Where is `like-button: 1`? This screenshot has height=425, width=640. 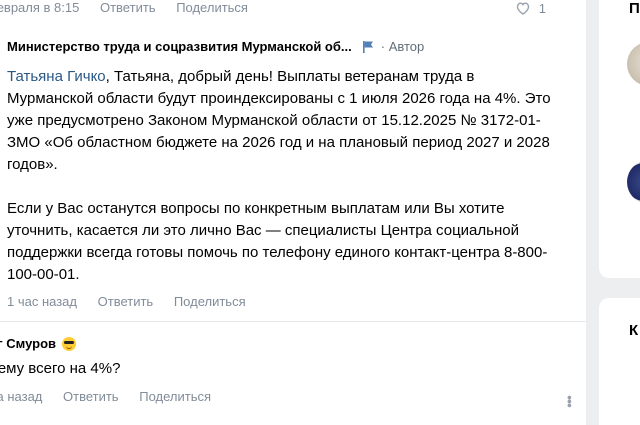 like-button: 1 is located at coordinates (530, 8).